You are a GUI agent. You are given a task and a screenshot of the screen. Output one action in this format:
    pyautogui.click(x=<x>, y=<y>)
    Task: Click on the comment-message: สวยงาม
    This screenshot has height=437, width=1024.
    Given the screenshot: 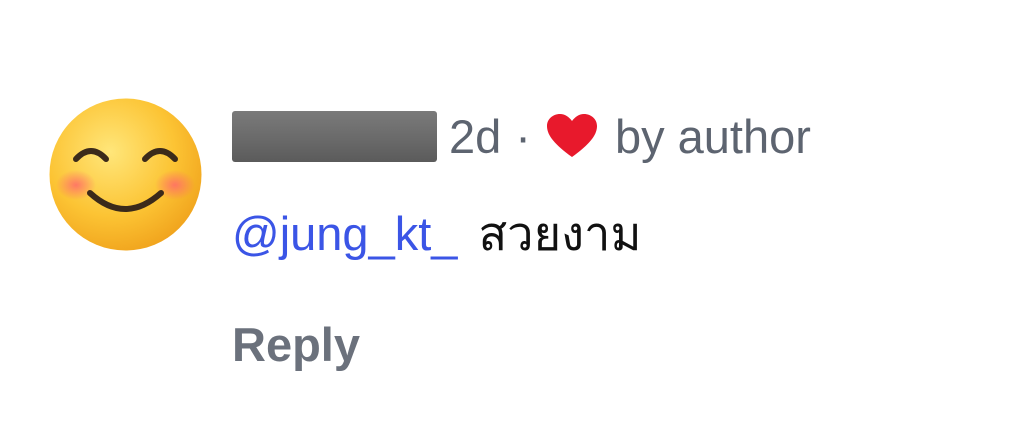 What is the action you would take?
    pyautogui.click(x=560, y=234)
    